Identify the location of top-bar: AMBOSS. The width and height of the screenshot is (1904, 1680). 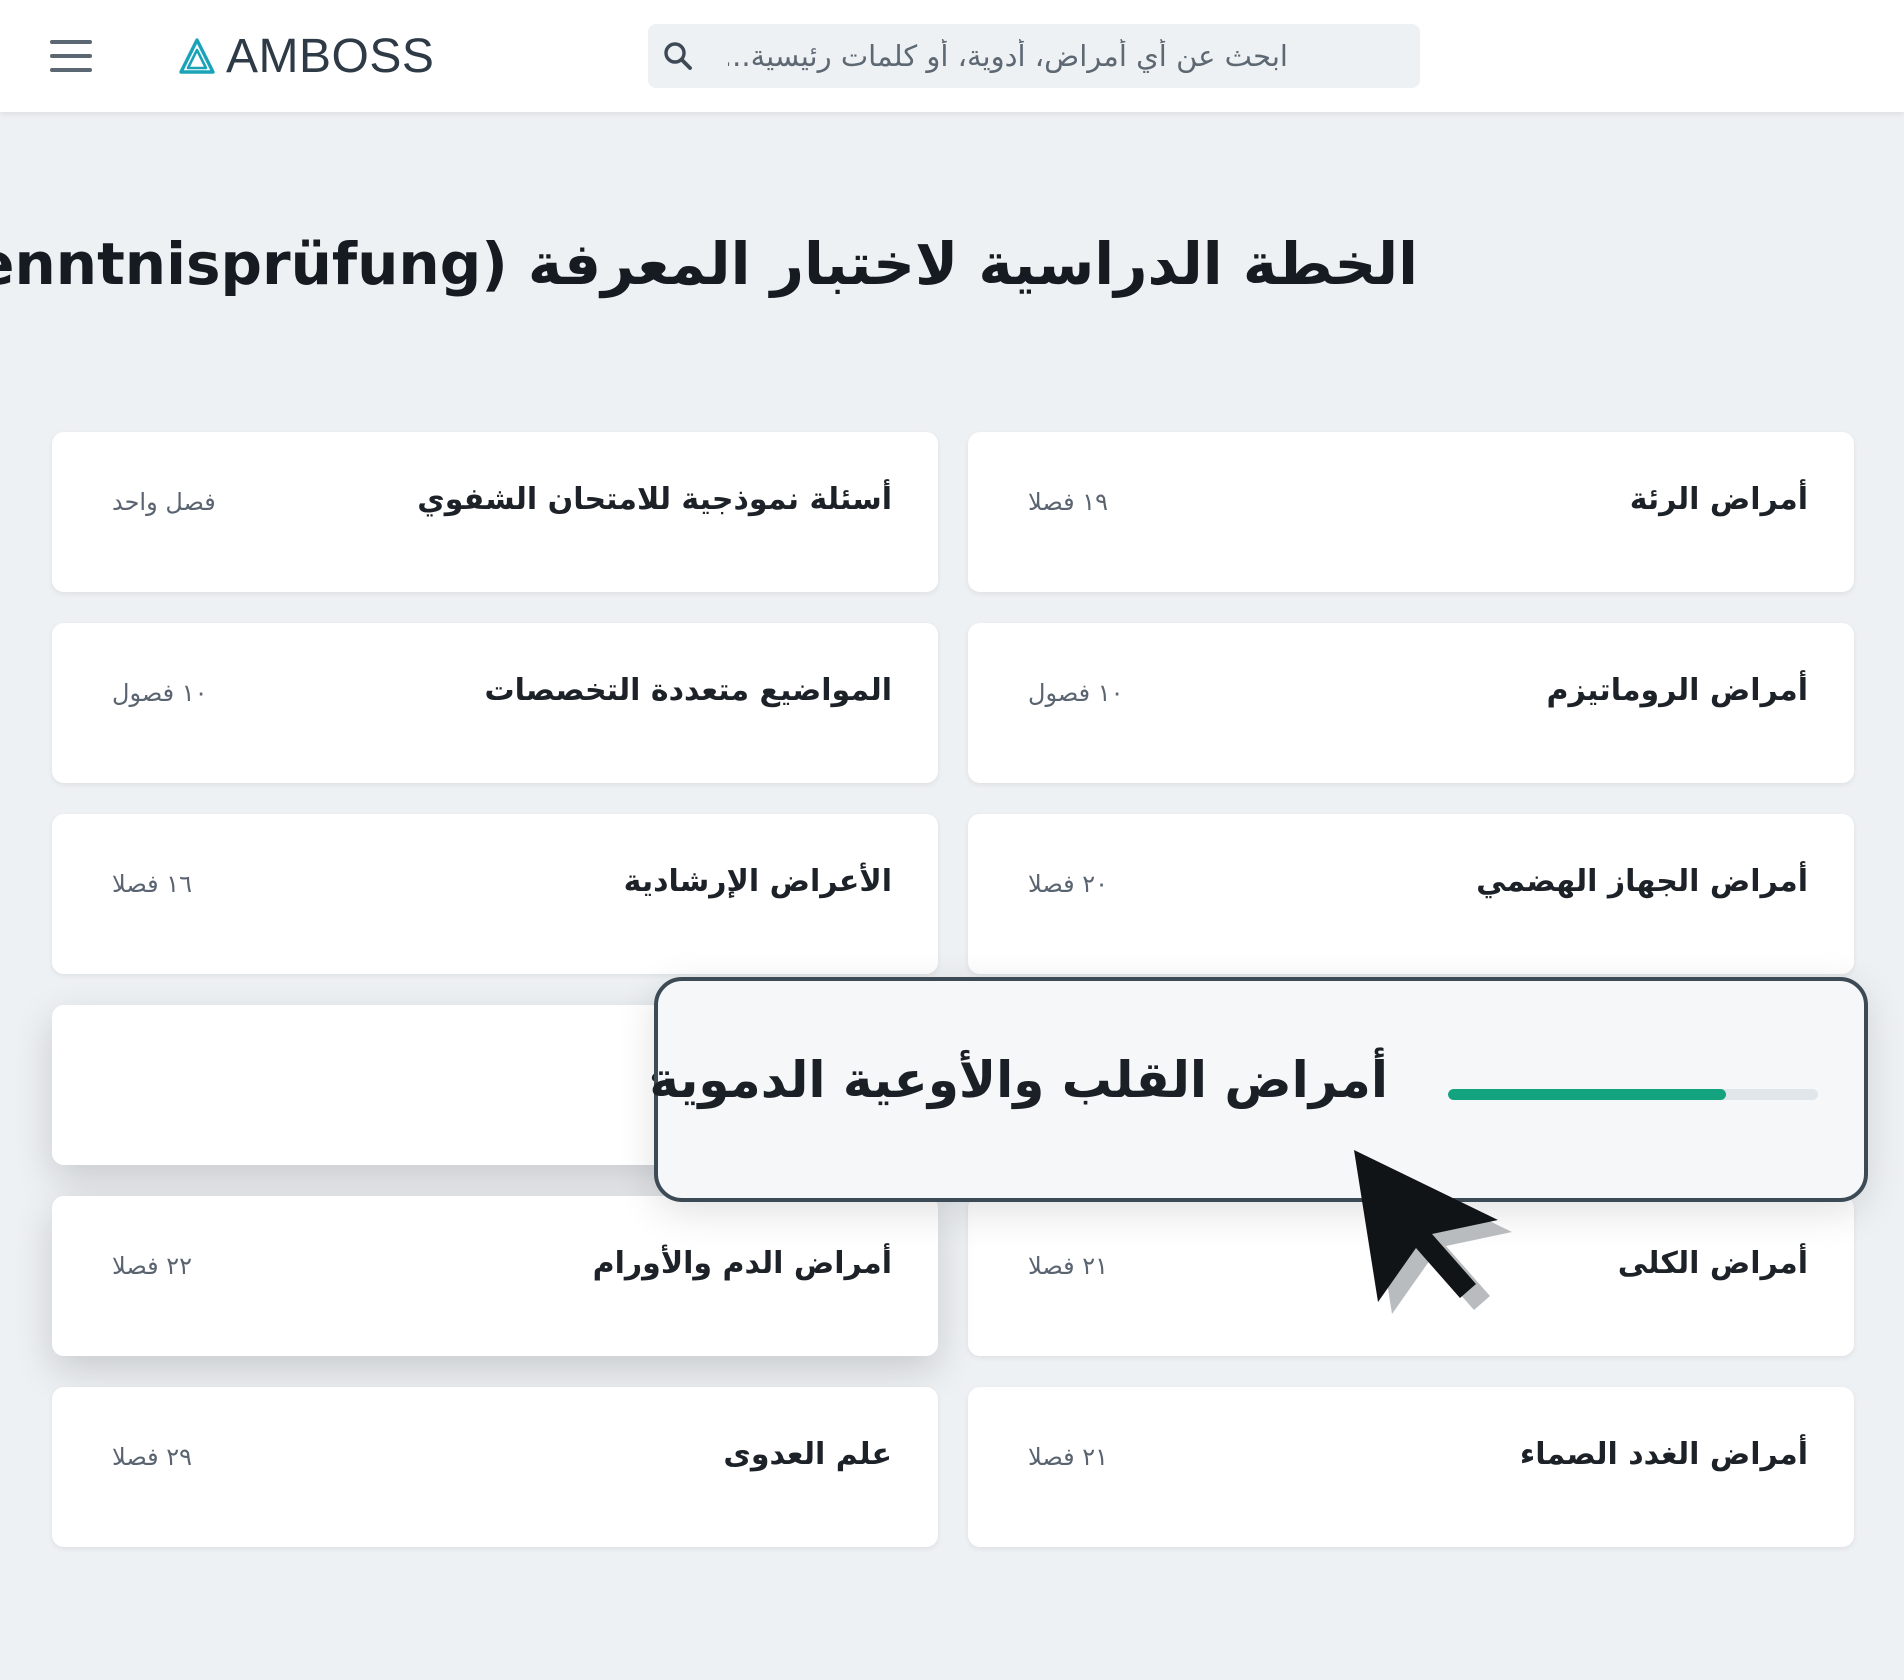
(952, 56).